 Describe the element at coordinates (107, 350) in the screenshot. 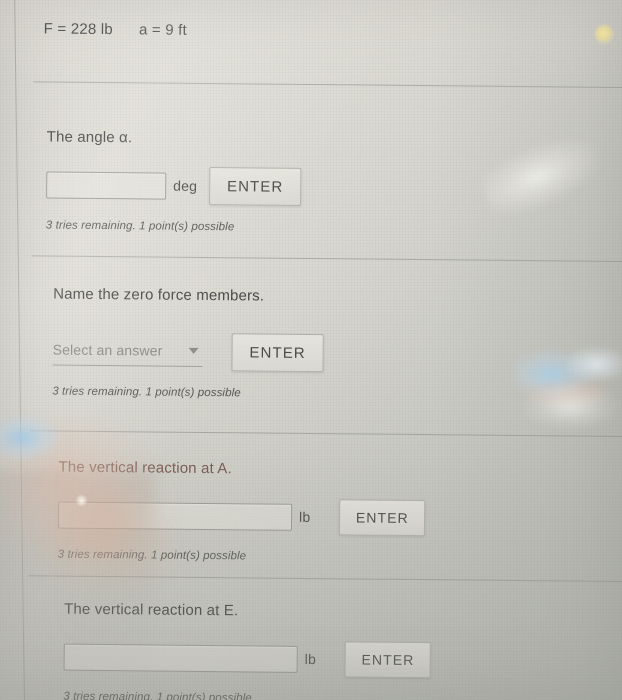

I see `select-placeholder-label: Select an answer` at that location.